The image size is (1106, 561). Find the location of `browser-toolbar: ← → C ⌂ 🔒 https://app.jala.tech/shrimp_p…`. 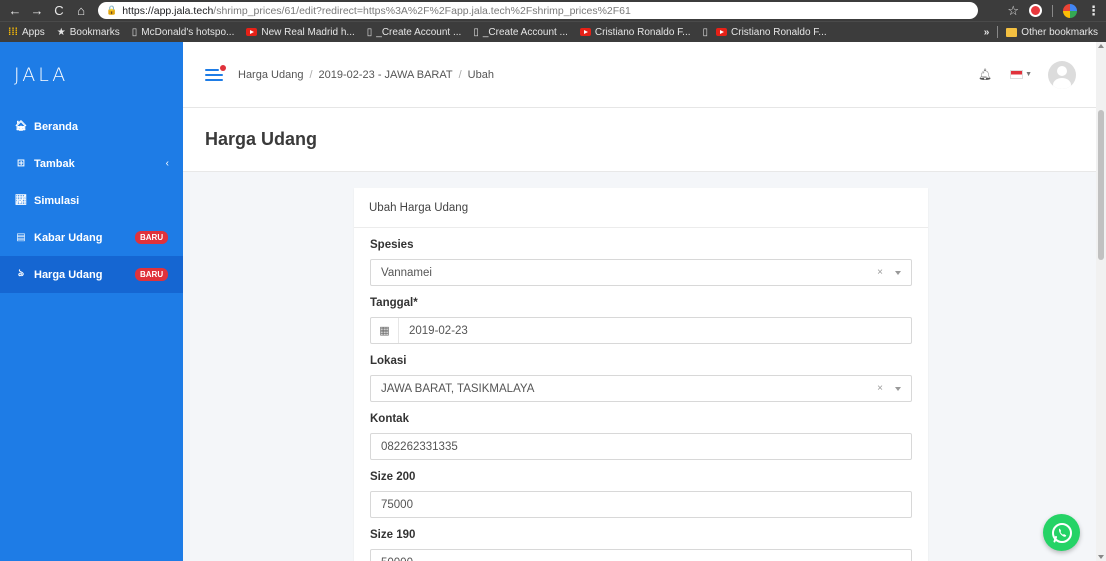

browser-toolbar: ← → C ⌂ 🔒 https://app.jala.tech/shrimp_p… is located at coordinates (553, 10).